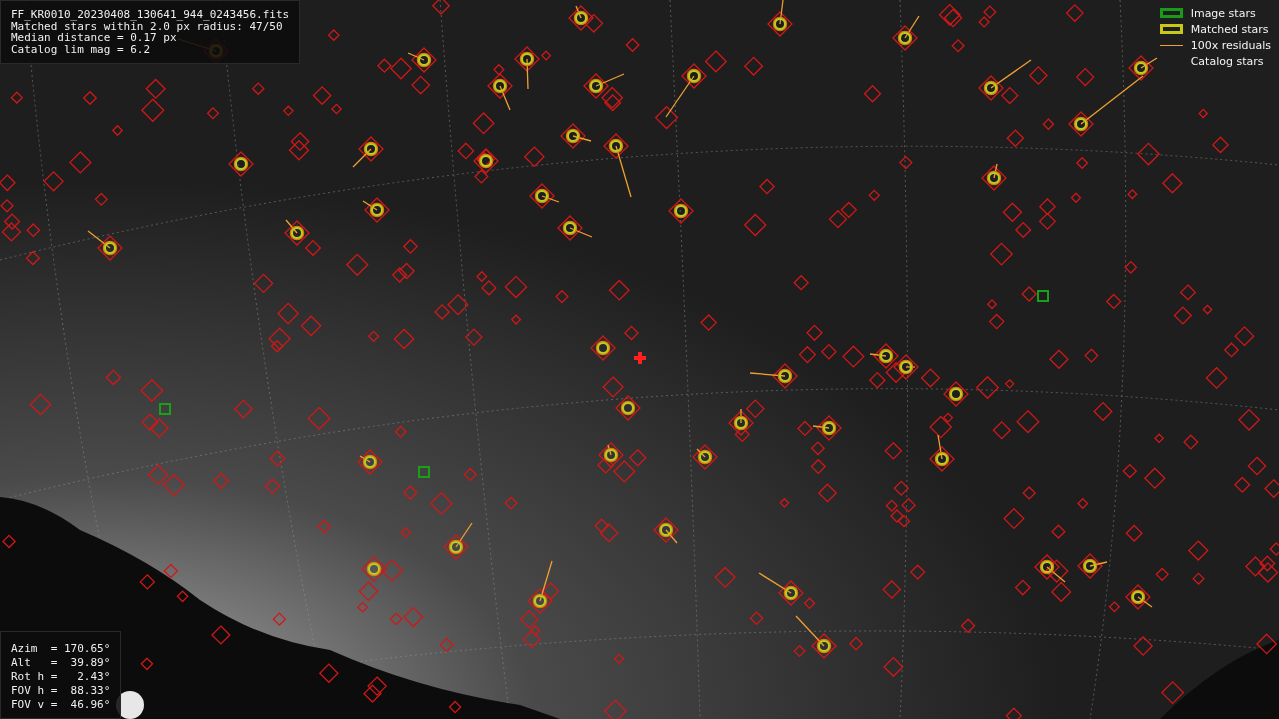 The height and width of the screenshot is (719, 1279). Describe the element at coordinates (61, 705) in the screenshot. I see `pointing-text: FOV v = 46.96°` at that location.